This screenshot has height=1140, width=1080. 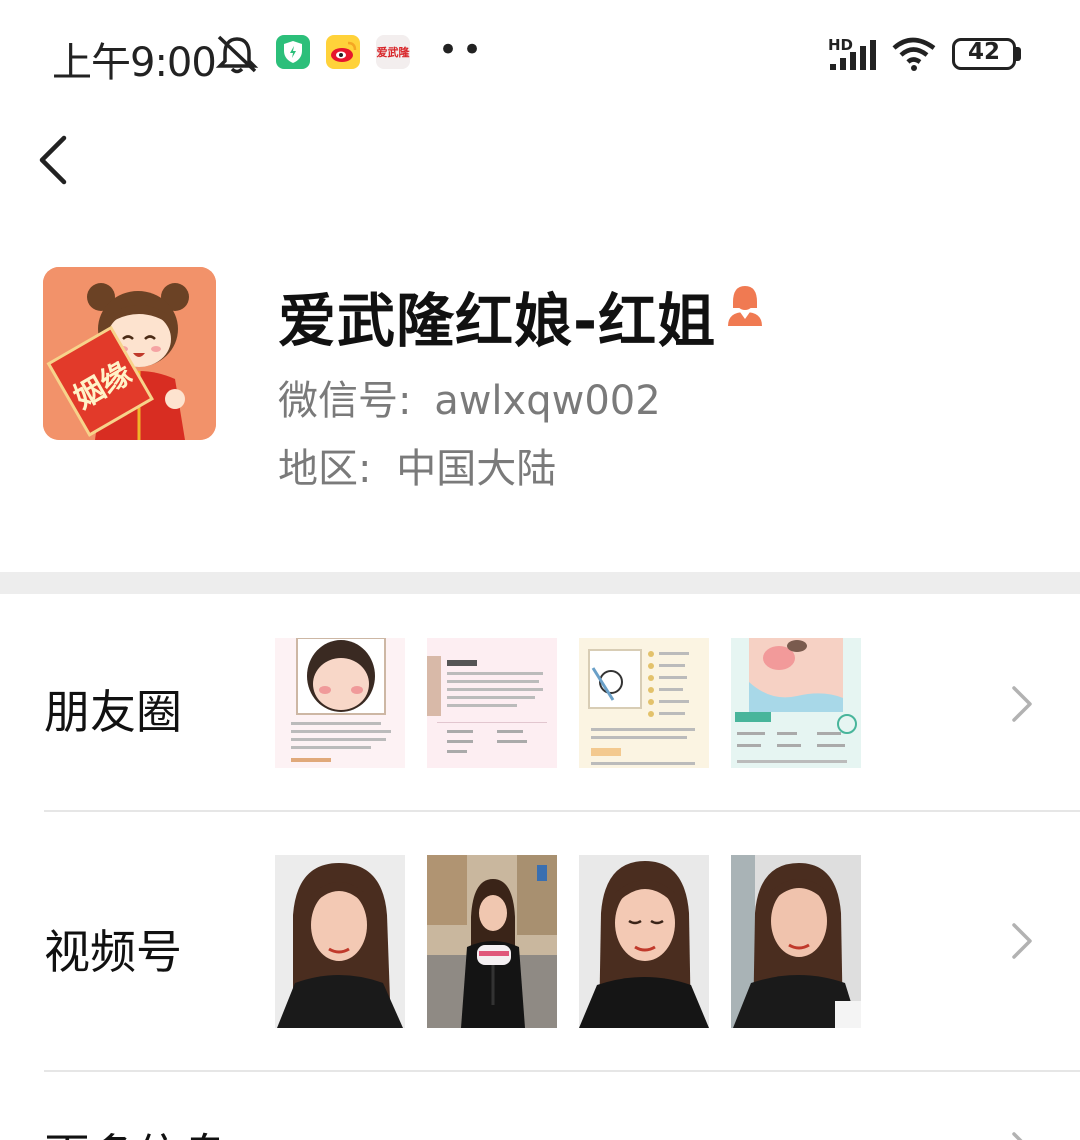 What do you see at coordinates (540, 1106) in the screenshot?
I see `more-info-row: 更多信息` at bounding box center [540, 1106].